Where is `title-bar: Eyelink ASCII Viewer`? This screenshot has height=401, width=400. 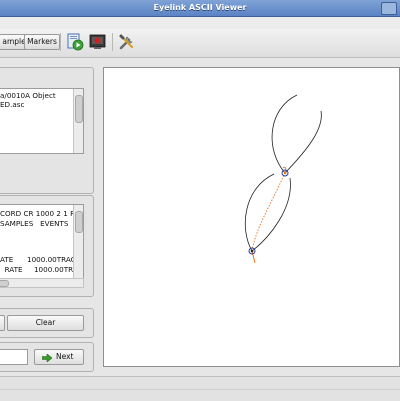 title-bar: Eyelink ASCII Viewer is located at coordinates (200, 8).